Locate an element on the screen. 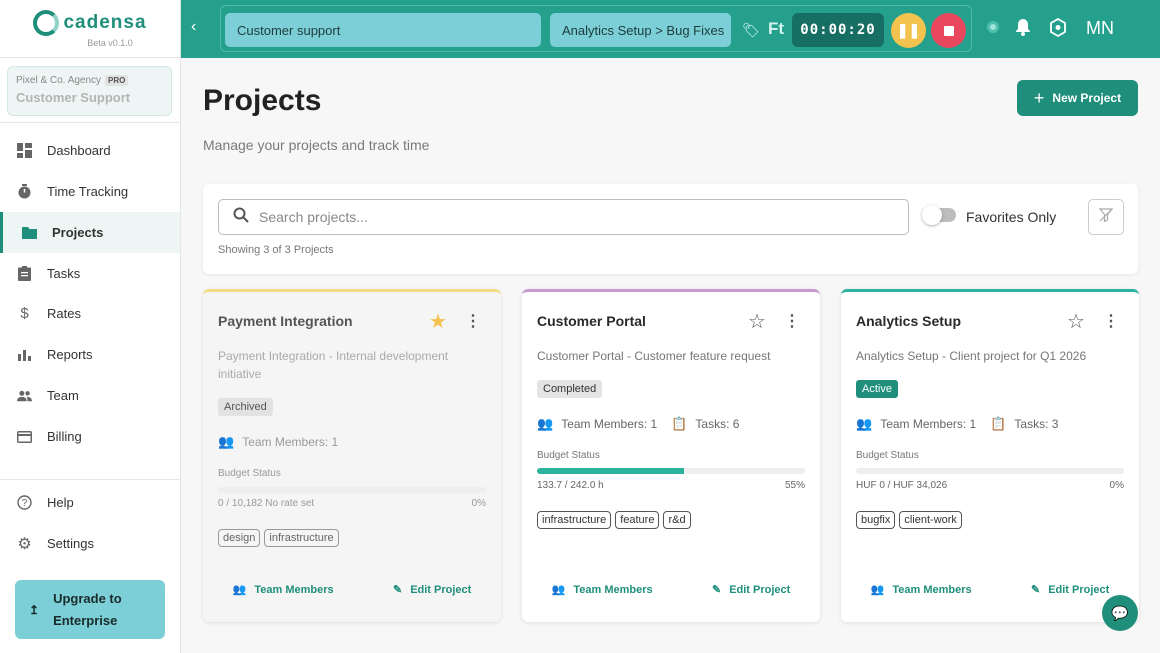 This screenshot has height=653, width=1160. pause-button: ❚❚ is located at coordinates (908, 30).